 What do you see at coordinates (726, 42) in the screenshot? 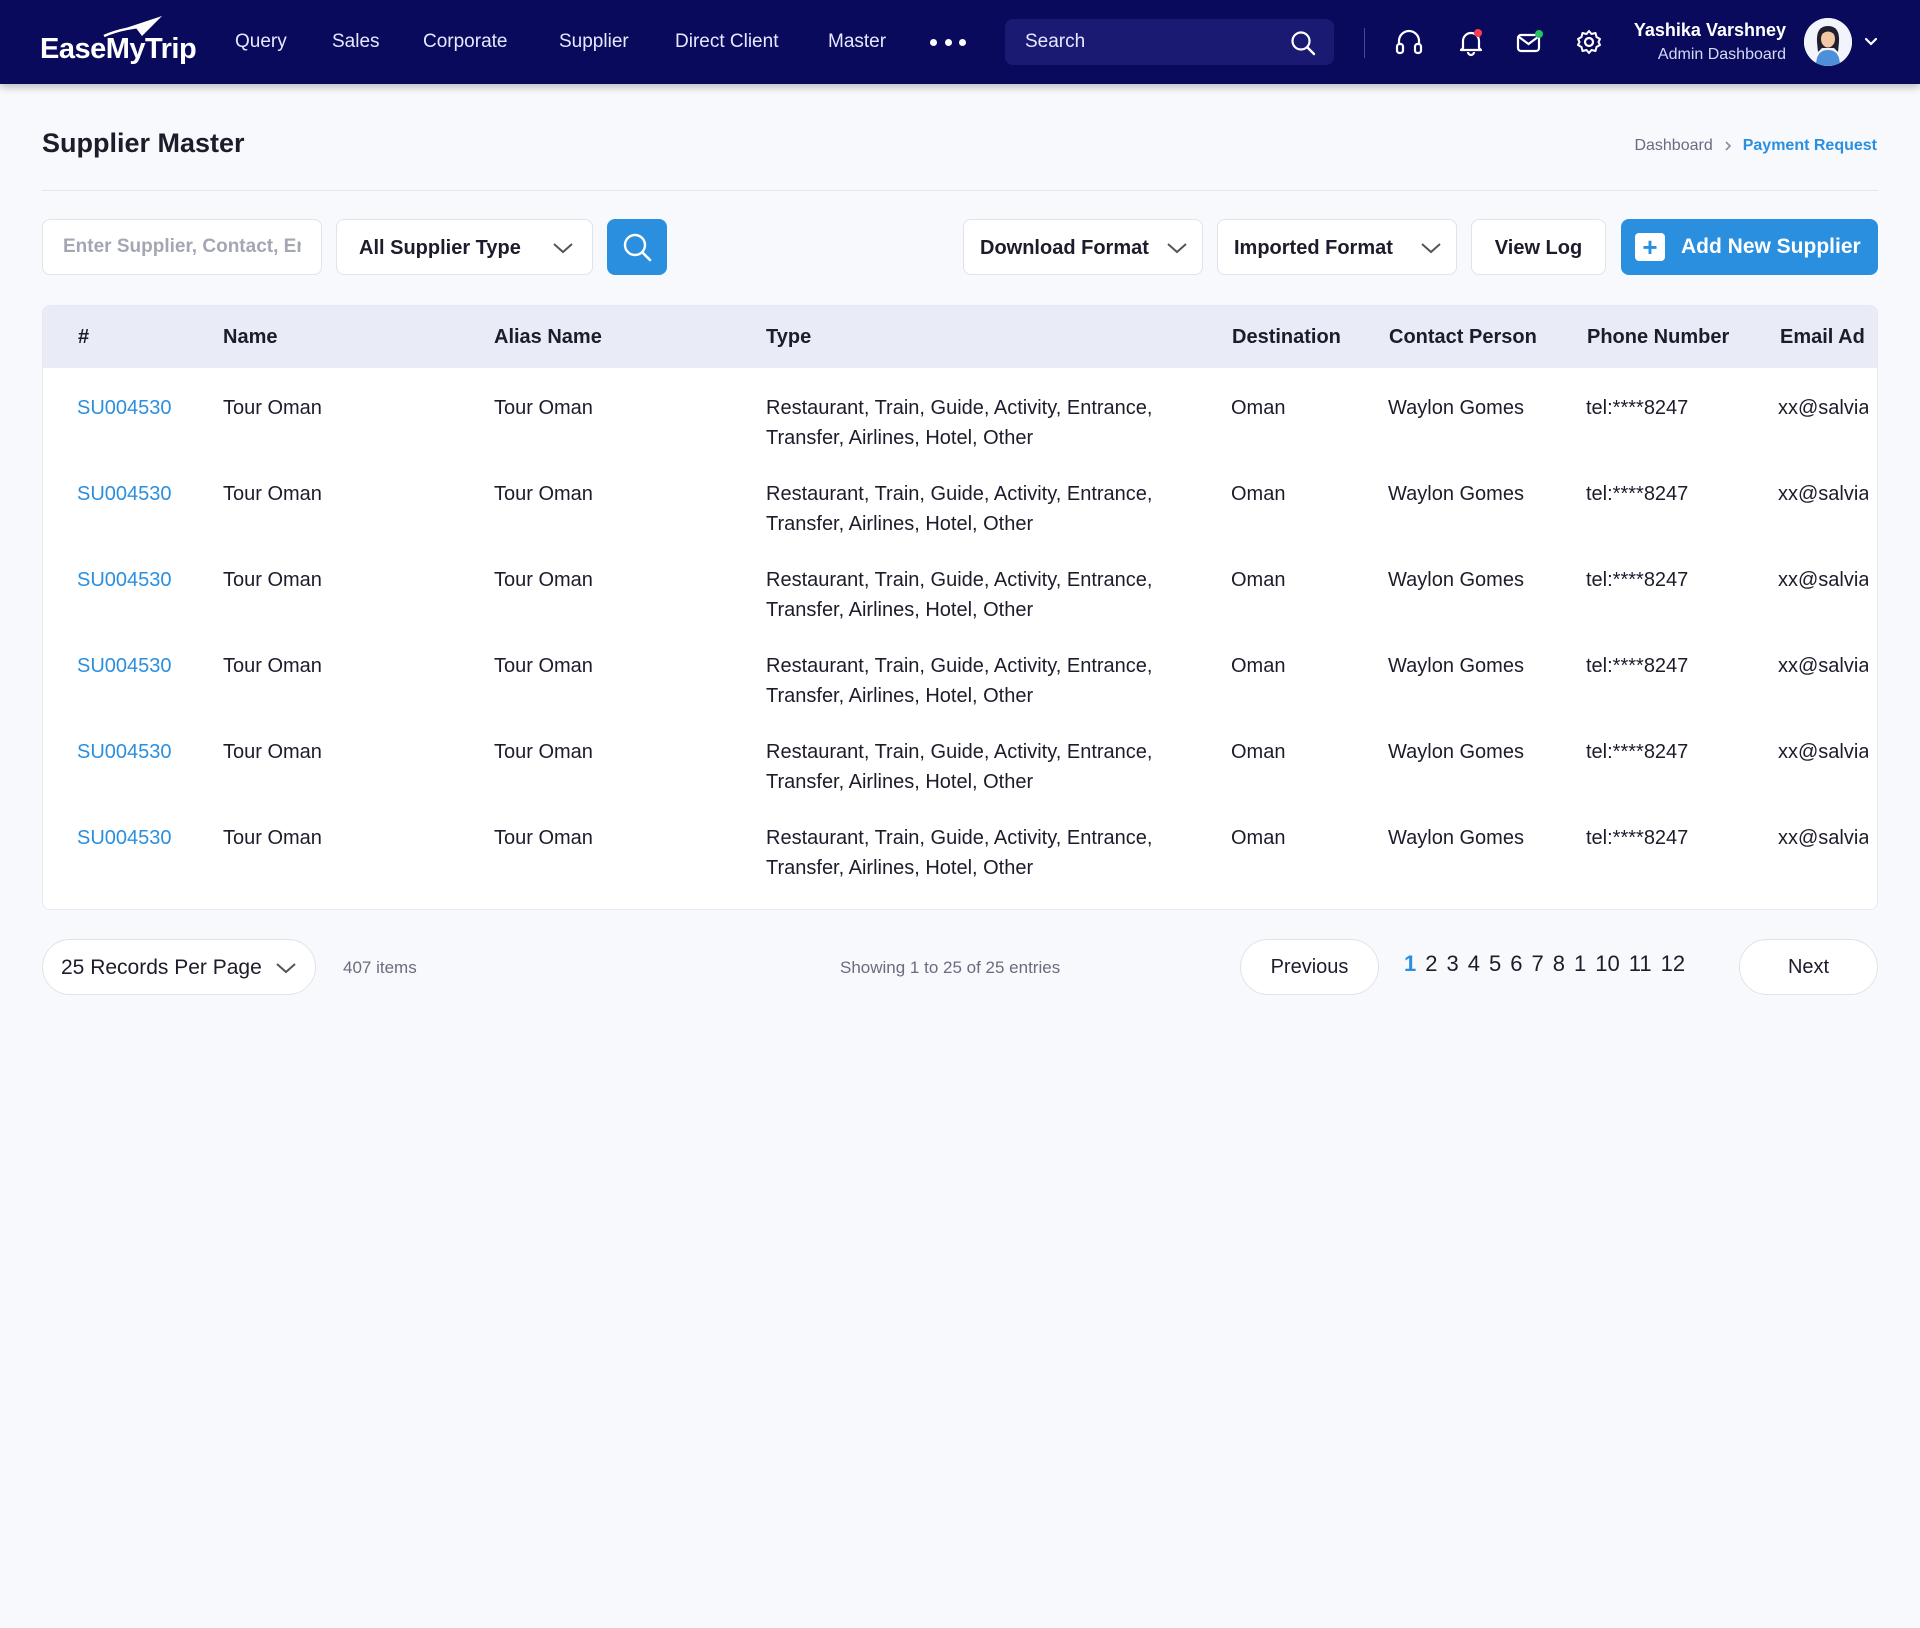
I see `nav-item-direct-client: Direct Client` at bounding box center [726, 42].